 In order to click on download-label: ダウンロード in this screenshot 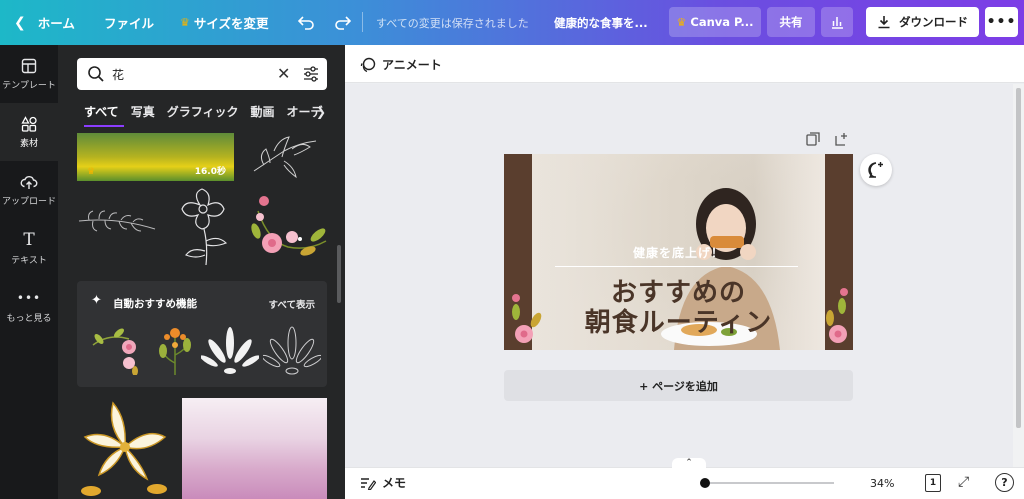, I will do `click(933, 22)`.